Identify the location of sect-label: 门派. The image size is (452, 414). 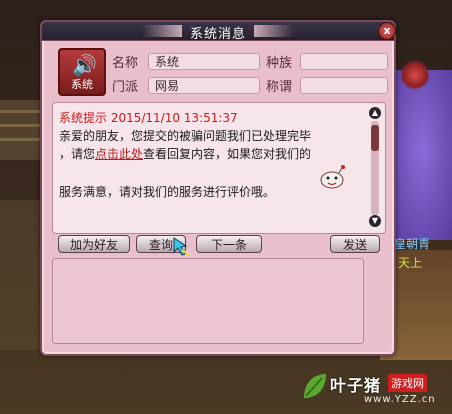
(125, 87).